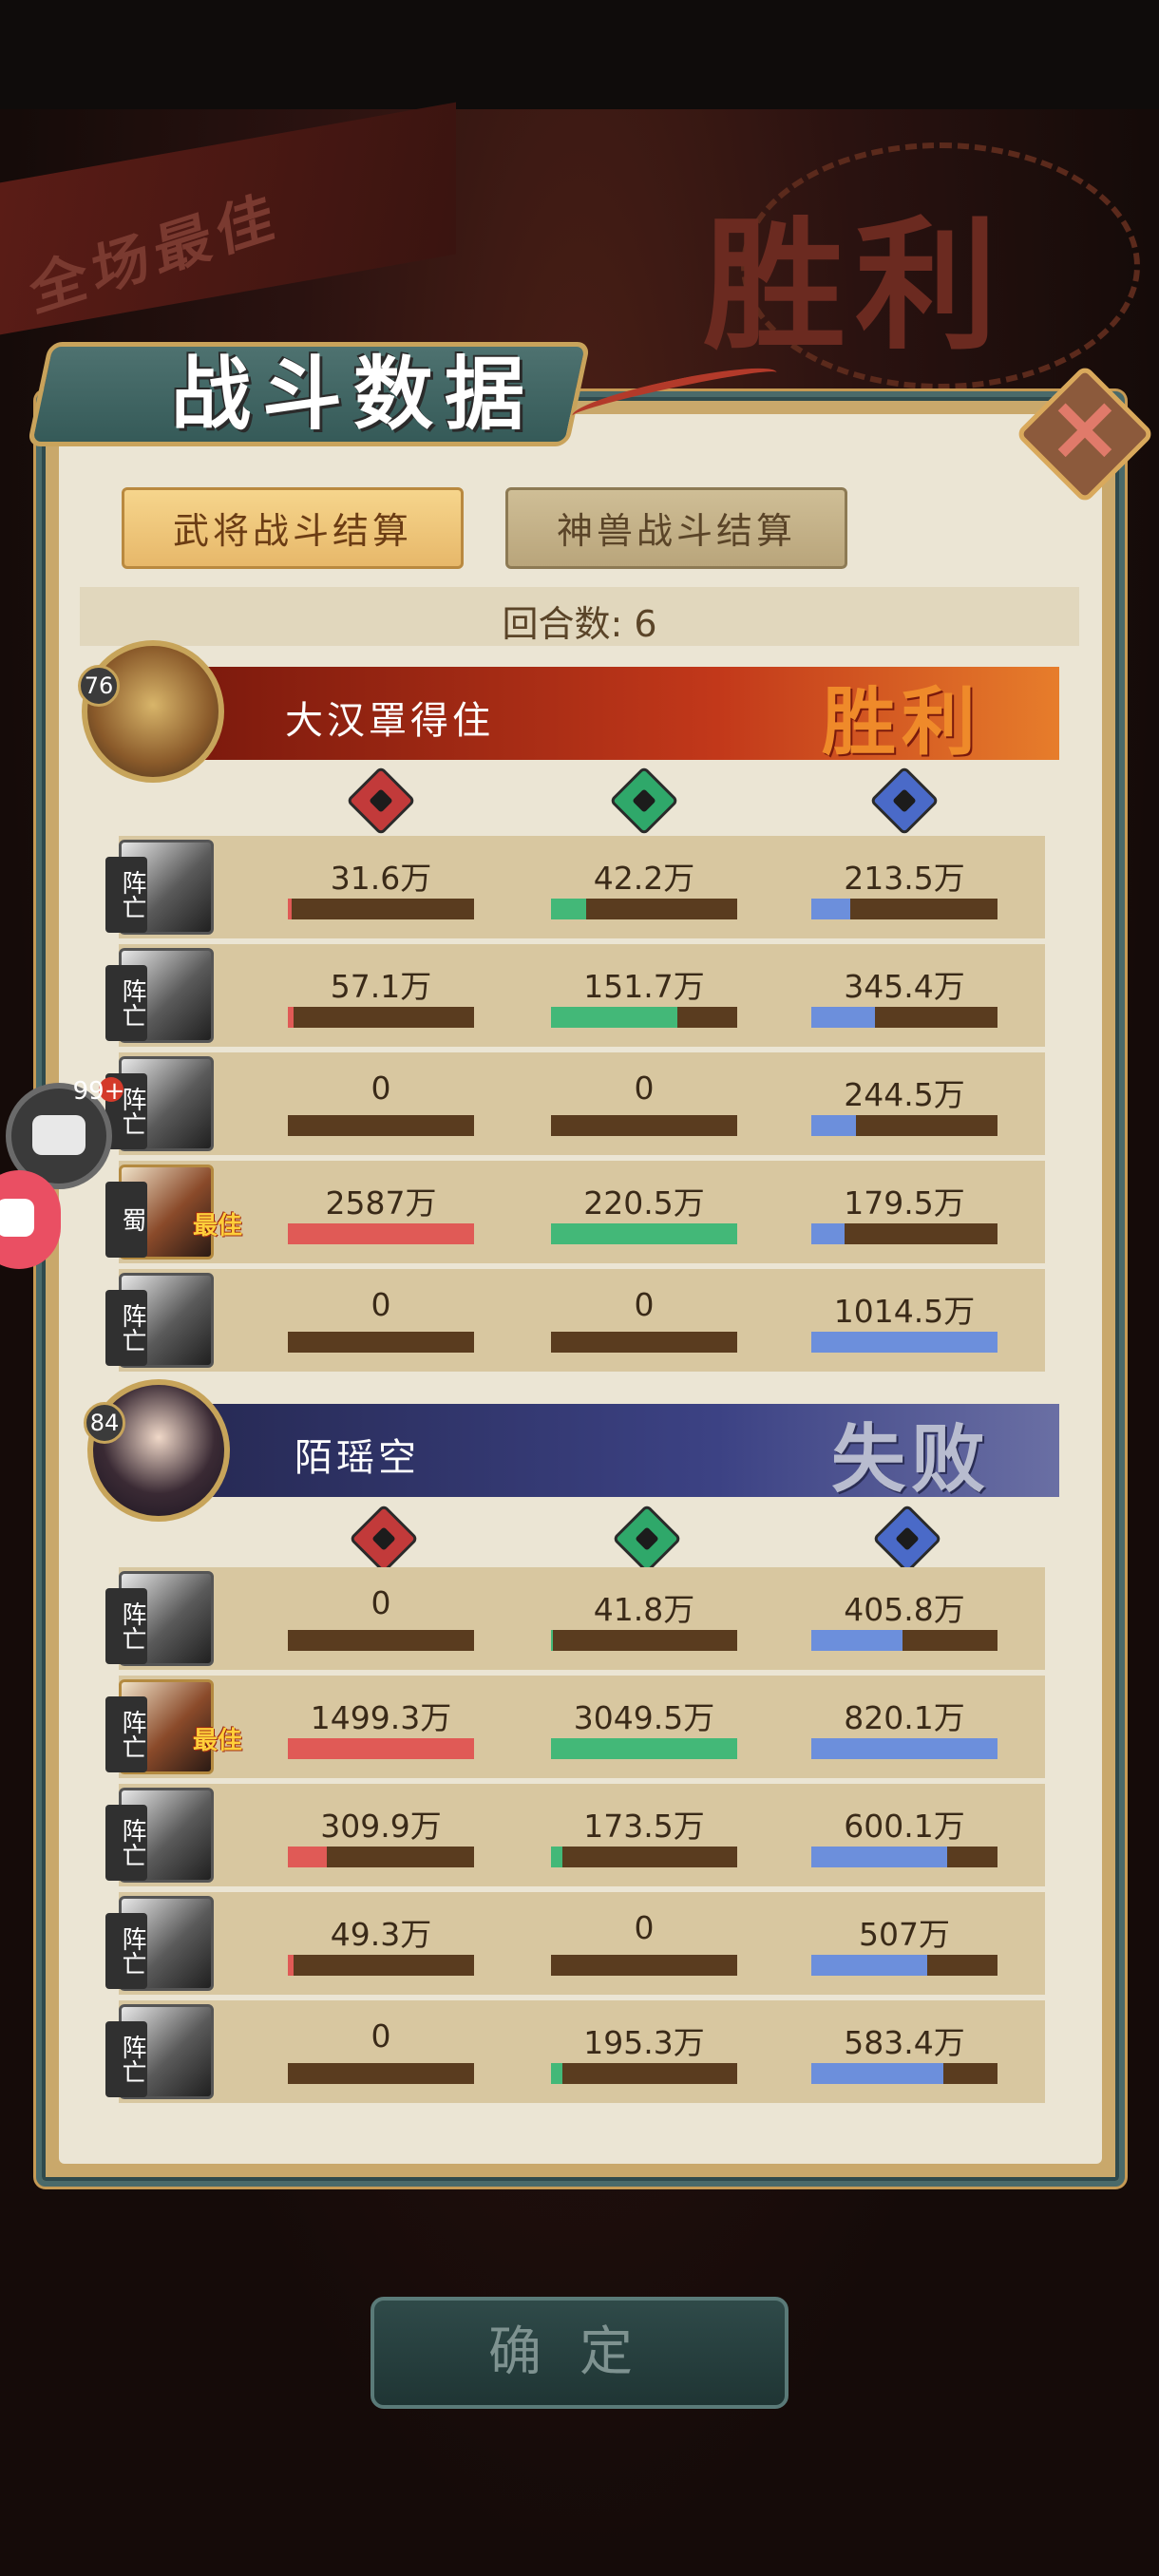 The height and width of the screenshot is (2576, 1159). Describe the element at coordinates (575, 1103) in the screenshot. I see `hero-stat-row: 阵亡 0 0 244.5万` at that location.